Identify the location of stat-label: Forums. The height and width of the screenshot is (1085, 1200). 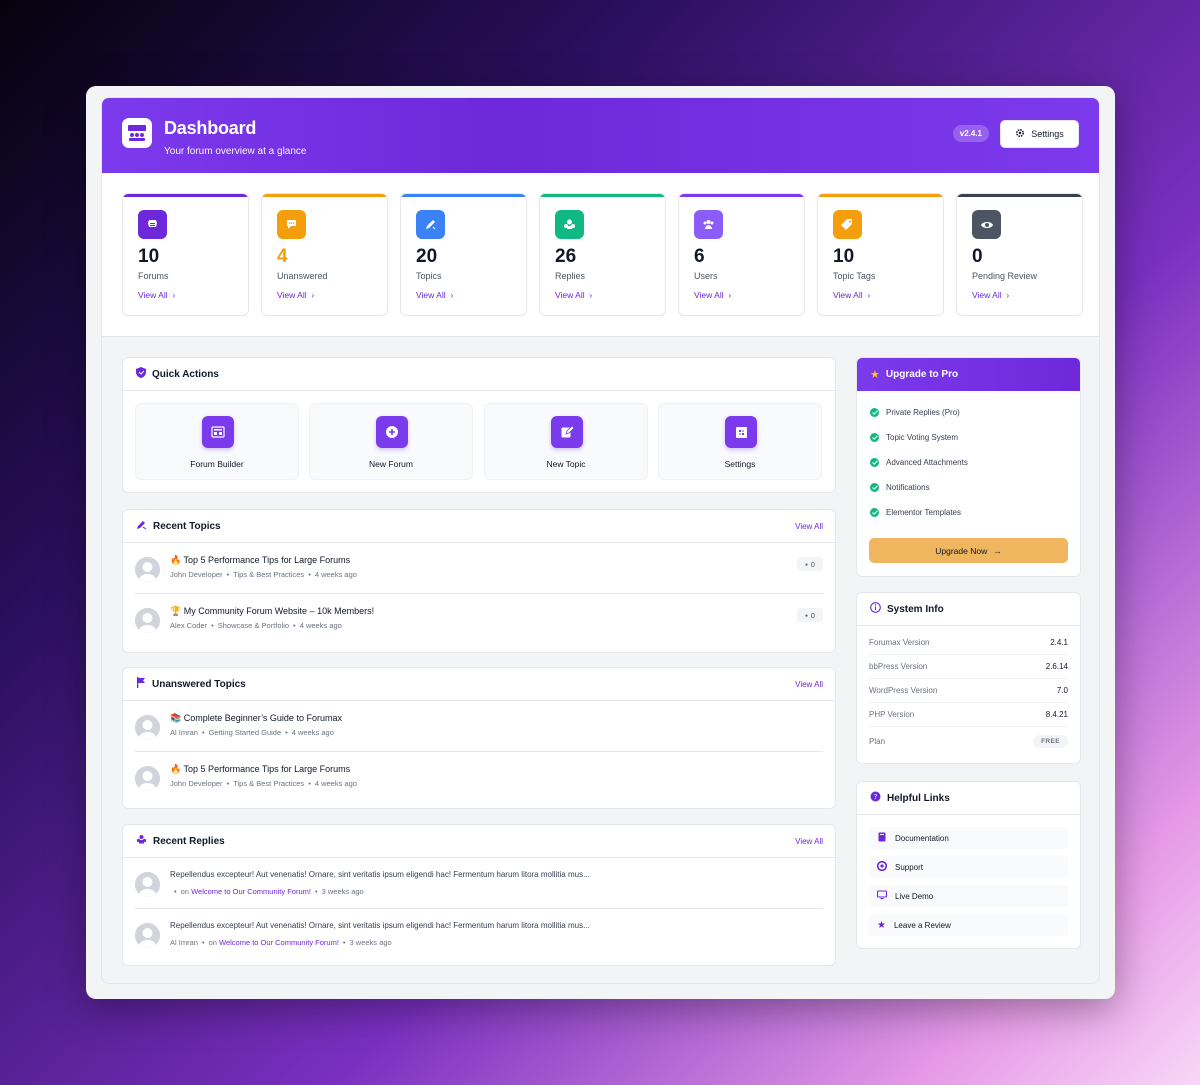
(153, 276).